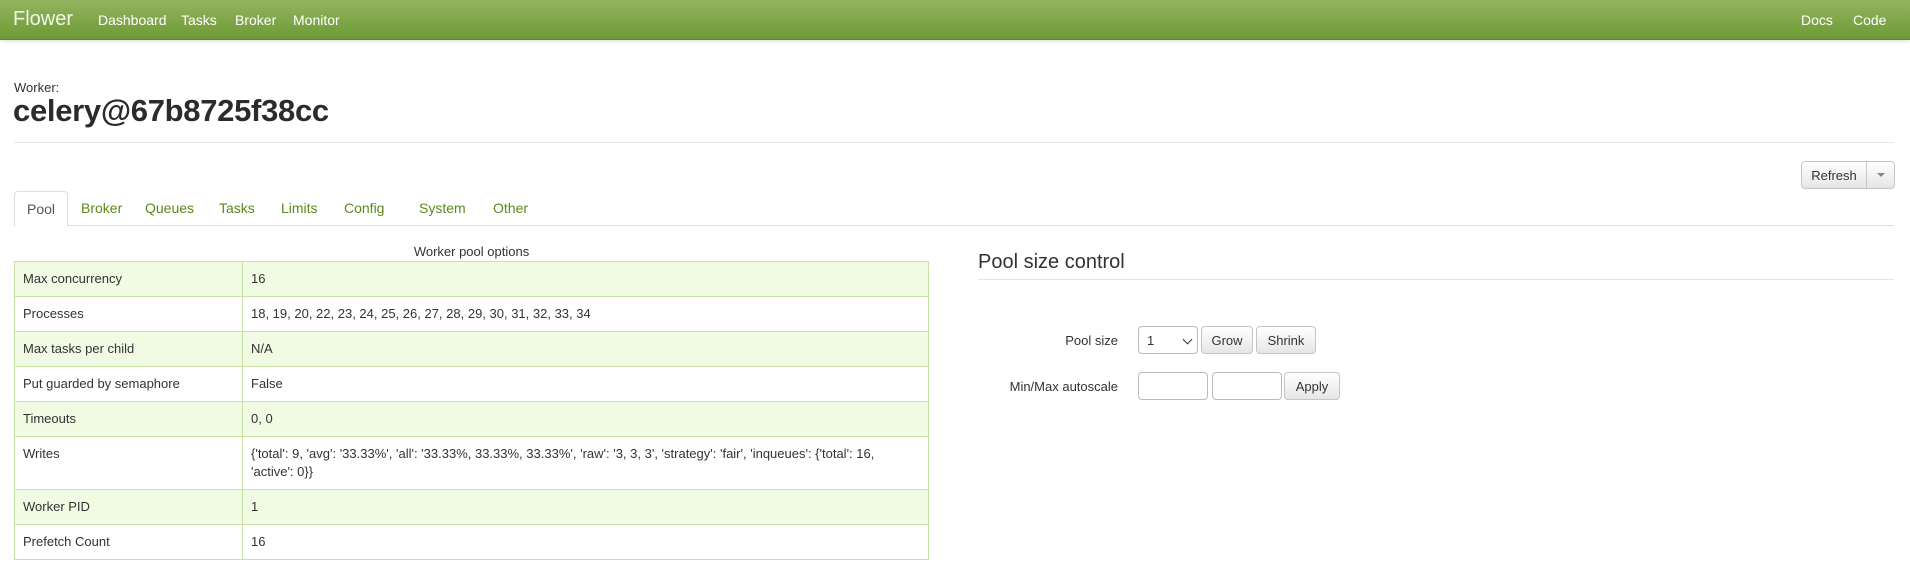 This screenshot has width=1910, height=579. Describe the element at coordinates (364, 208) in the screenshot. I see `tab-config: Config` at that location.